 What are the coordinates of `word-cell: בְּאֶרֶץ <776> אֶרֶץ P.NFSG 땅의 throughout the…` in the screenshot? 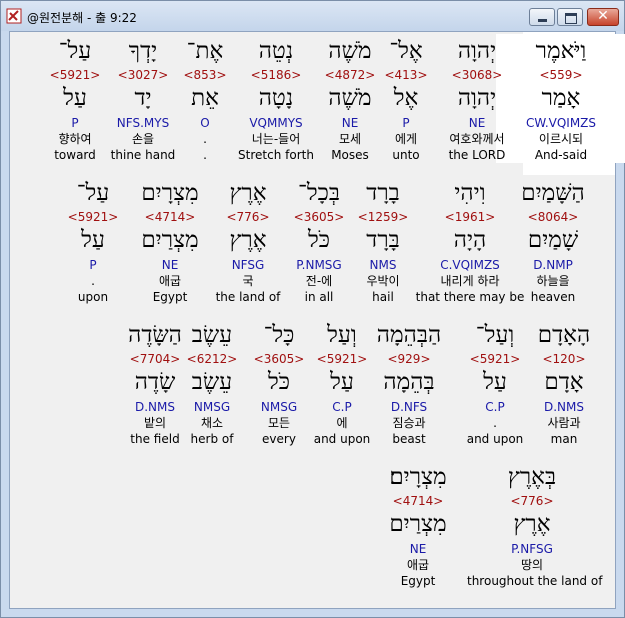 It's located at (535, 524).